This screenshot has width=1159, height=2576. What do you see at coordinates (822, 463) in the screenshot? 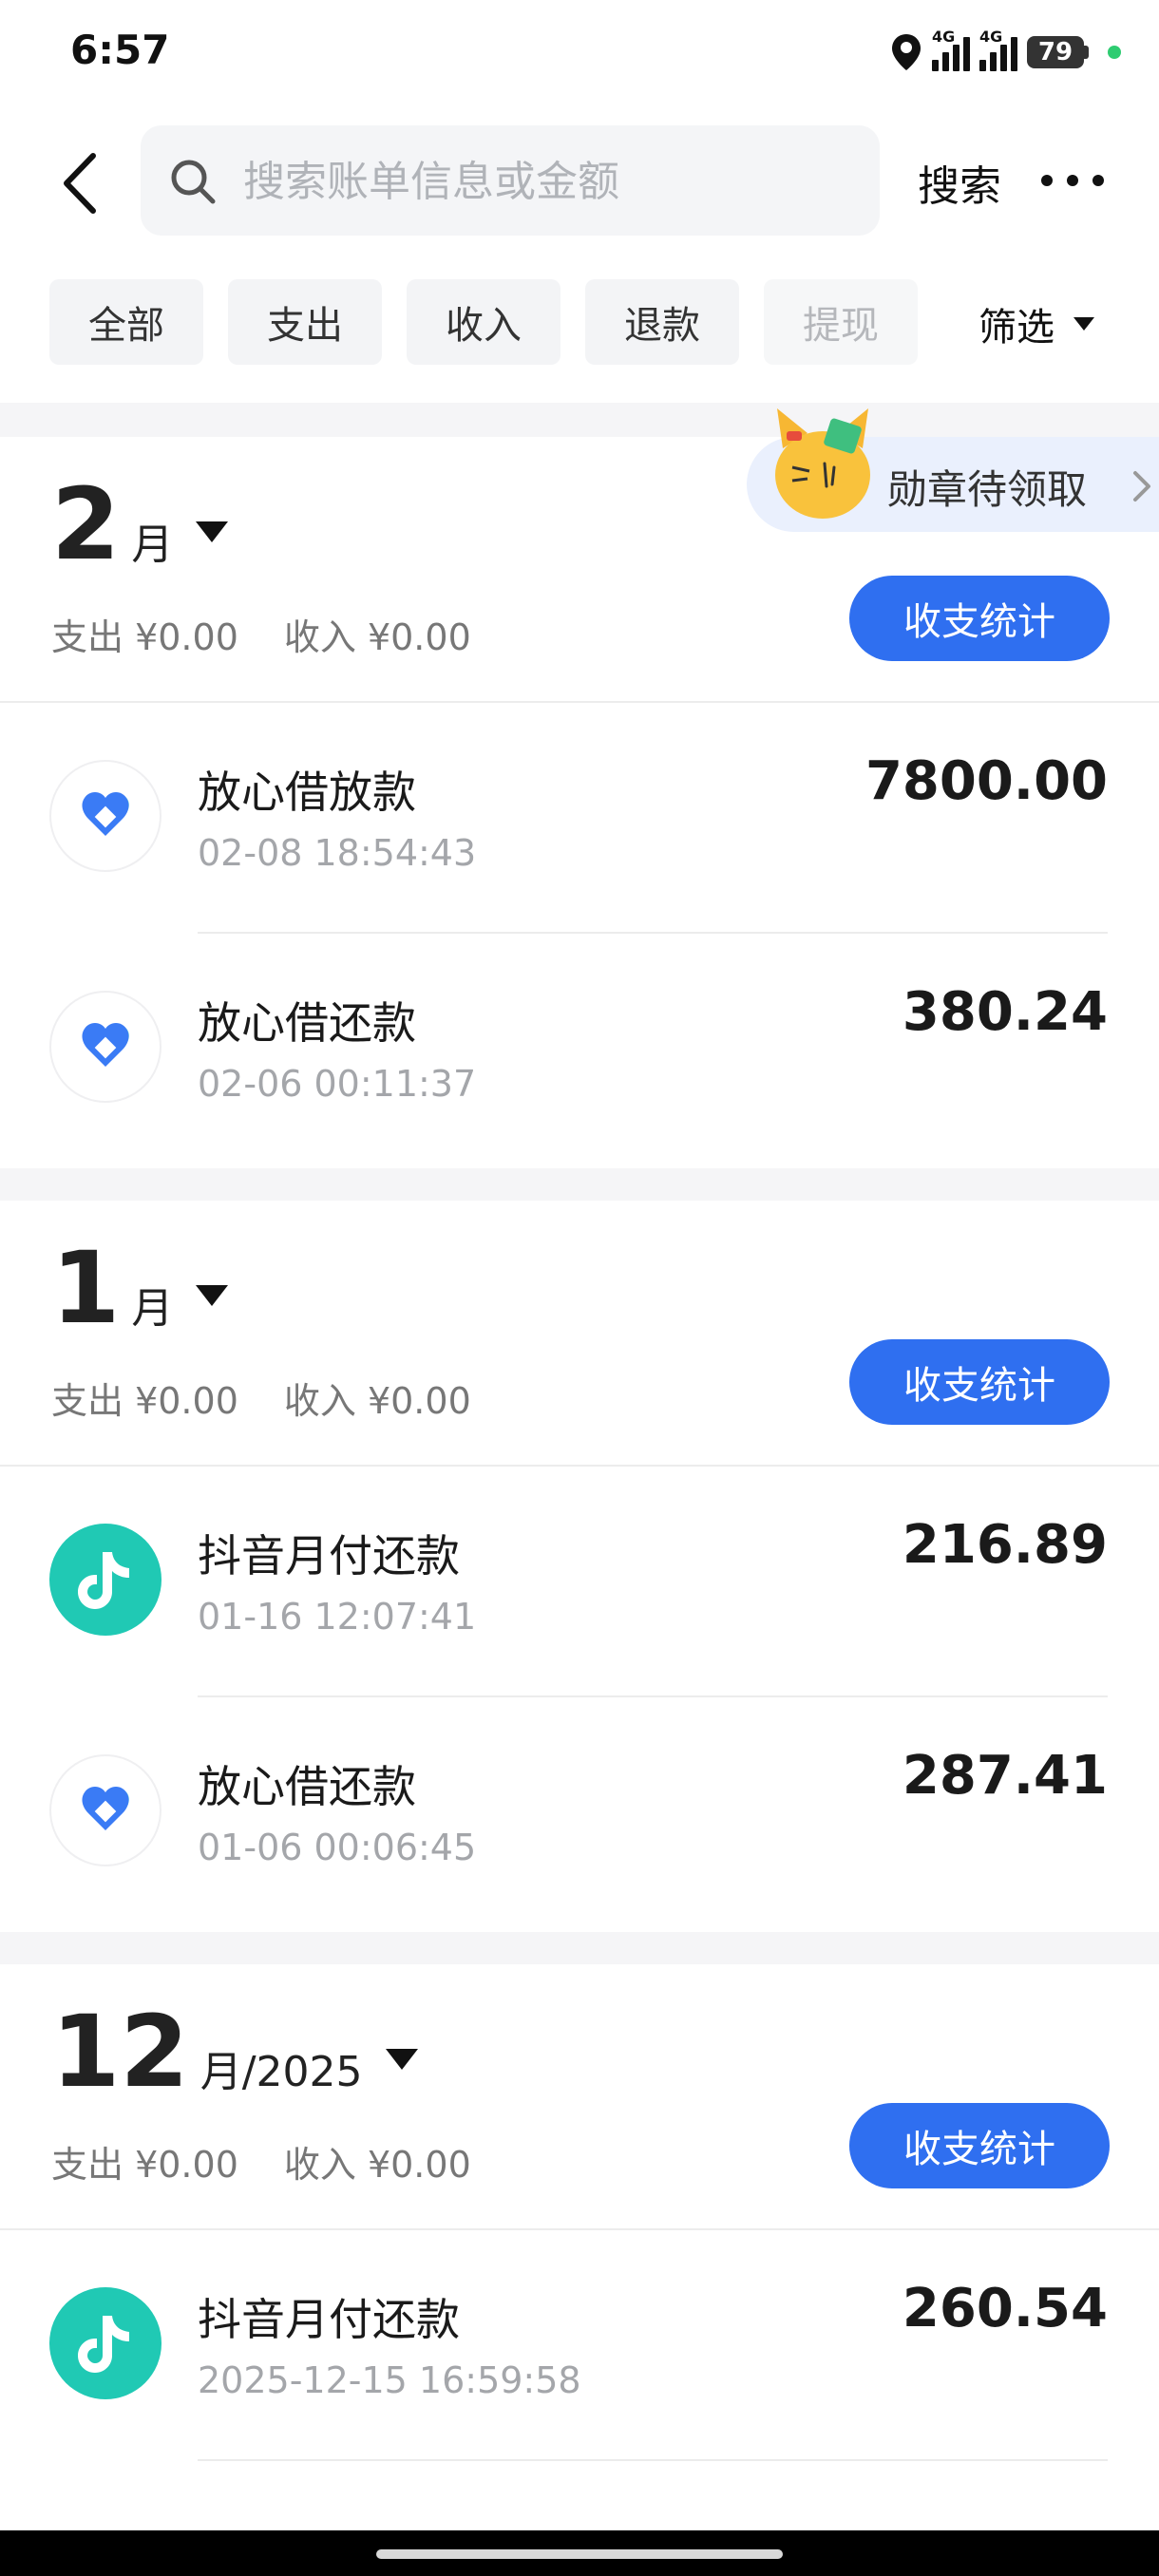
I see `cat-mascot-icon` at bounding box center [822, 463].